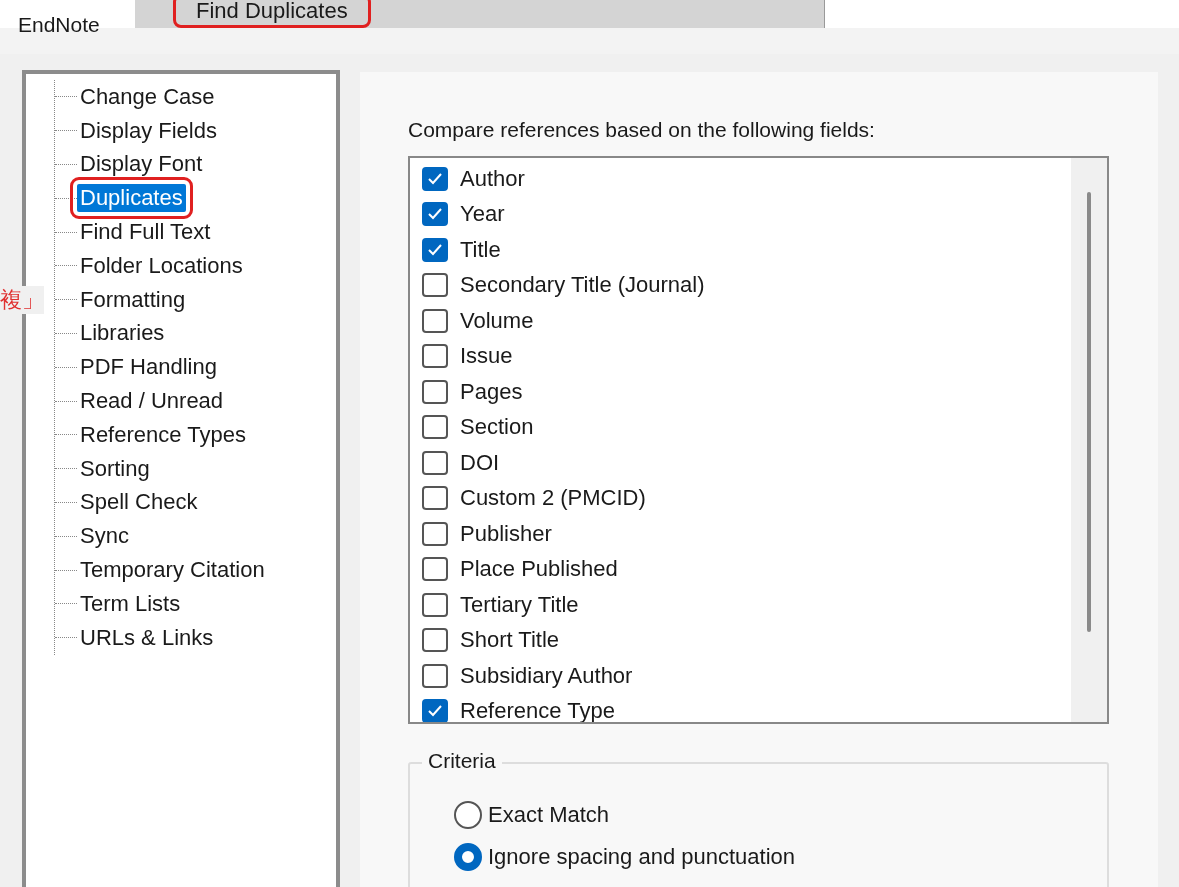  I want to click on field-label: Tertiary Title, so click(519, 604).